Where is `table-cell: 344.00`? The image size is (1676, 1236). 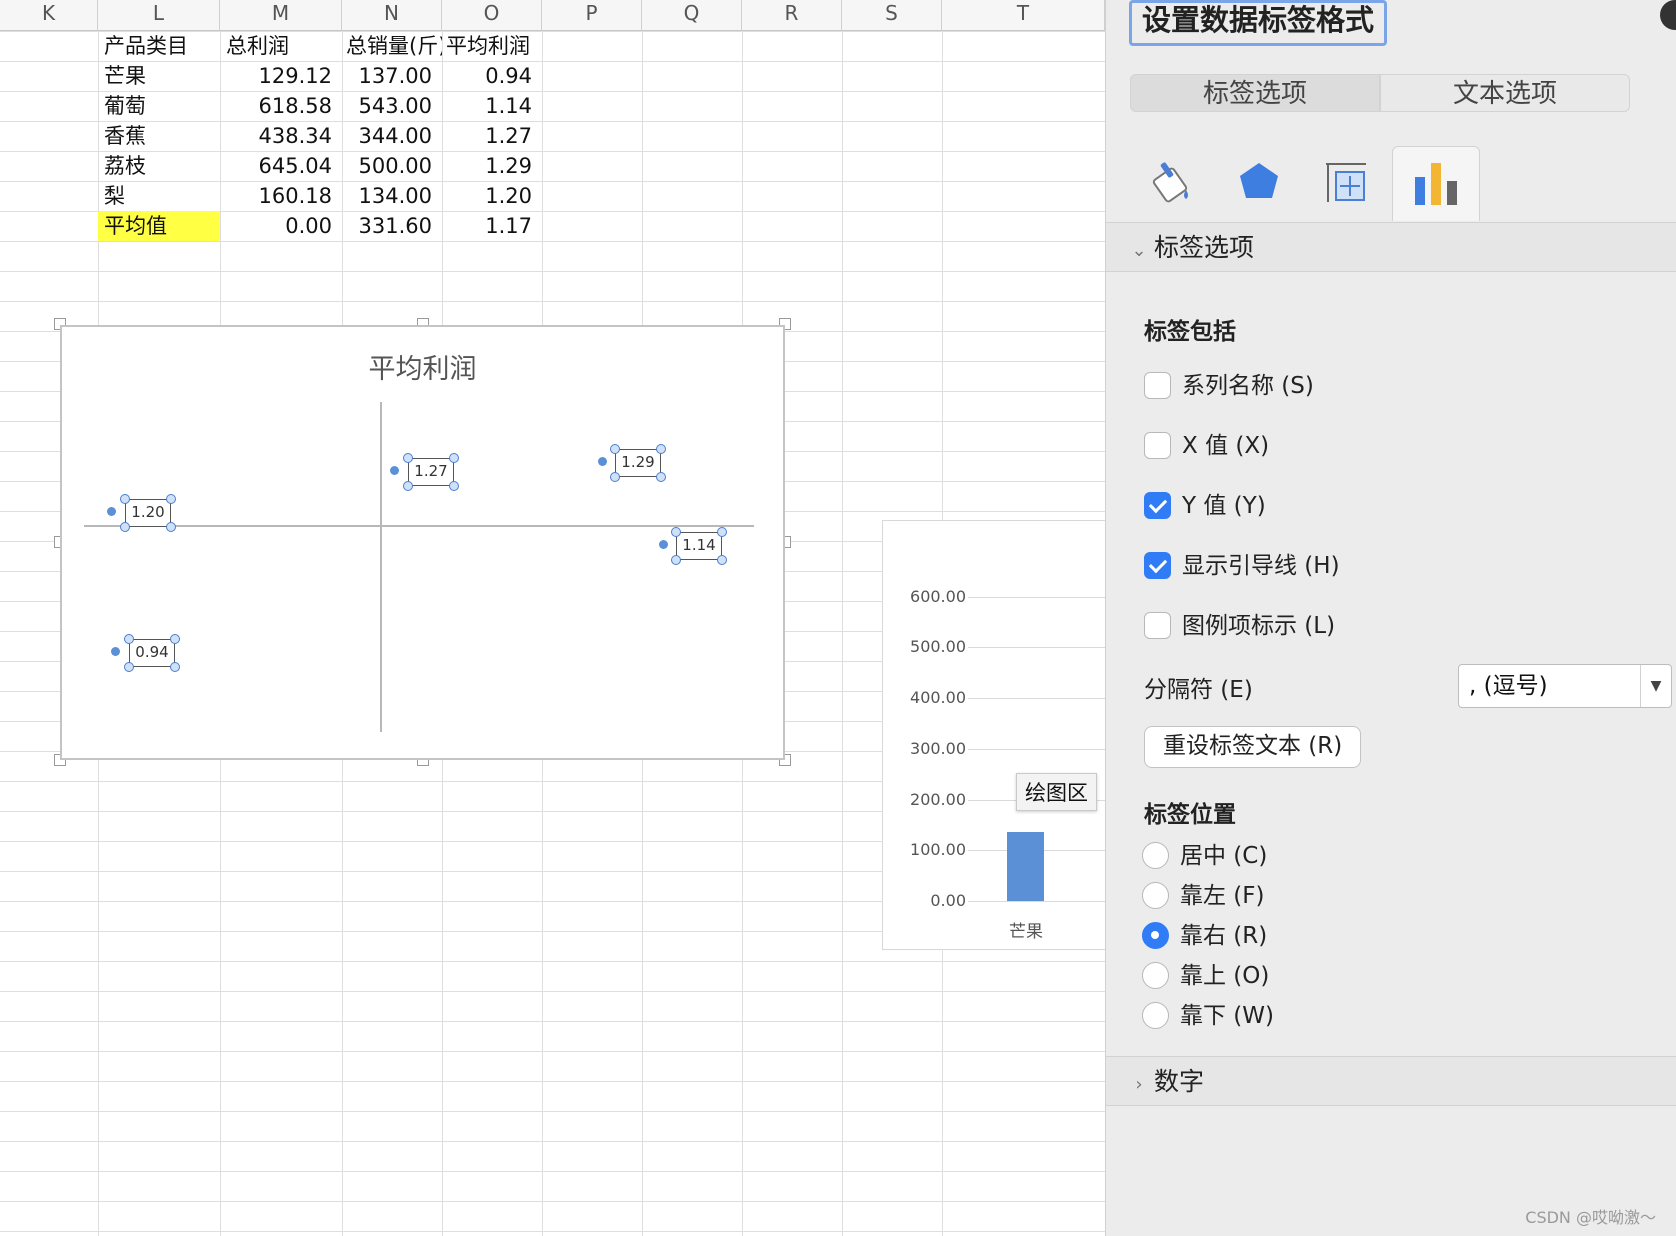
table-cell: 344.00 is located at coordinates (392, 136).